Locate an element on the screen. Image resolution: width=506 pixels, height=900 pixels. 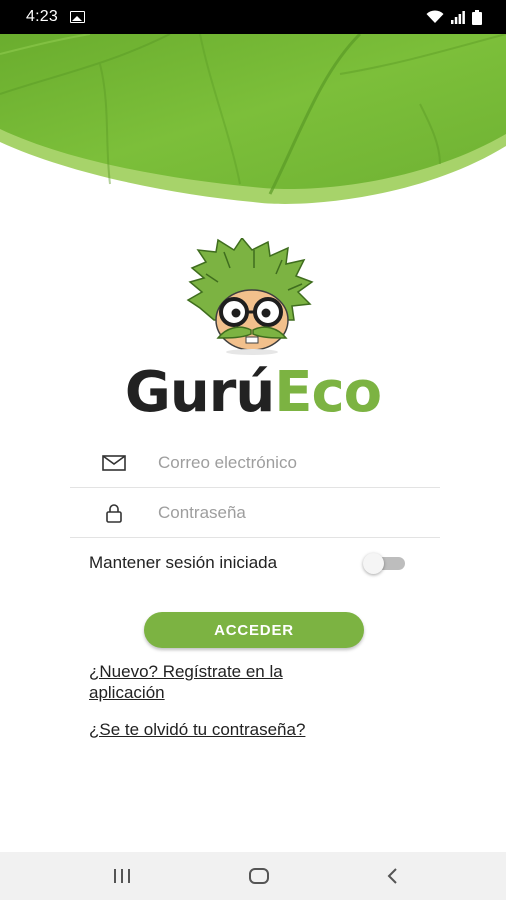
recent-apps-icon is located at coordinates (122, 876).